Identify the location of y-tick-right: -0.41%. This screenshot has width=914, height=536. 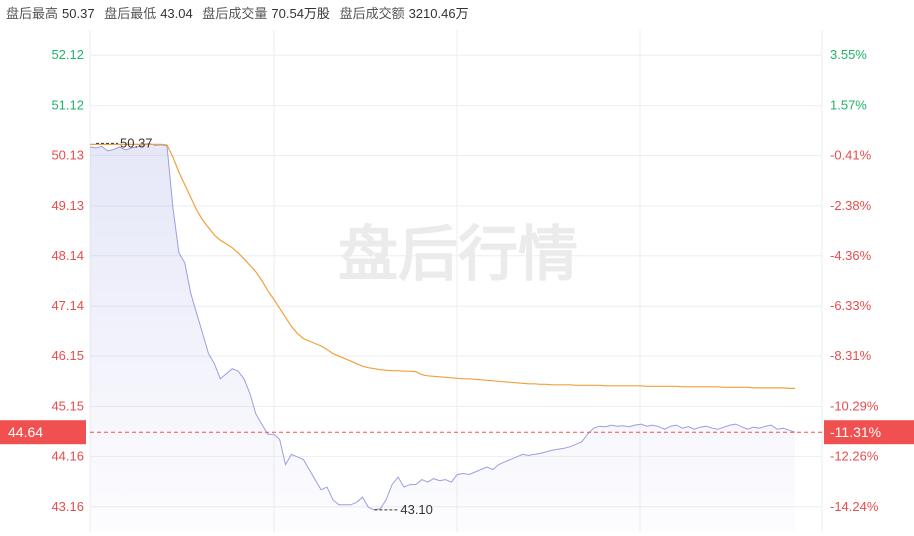
(851, 155).